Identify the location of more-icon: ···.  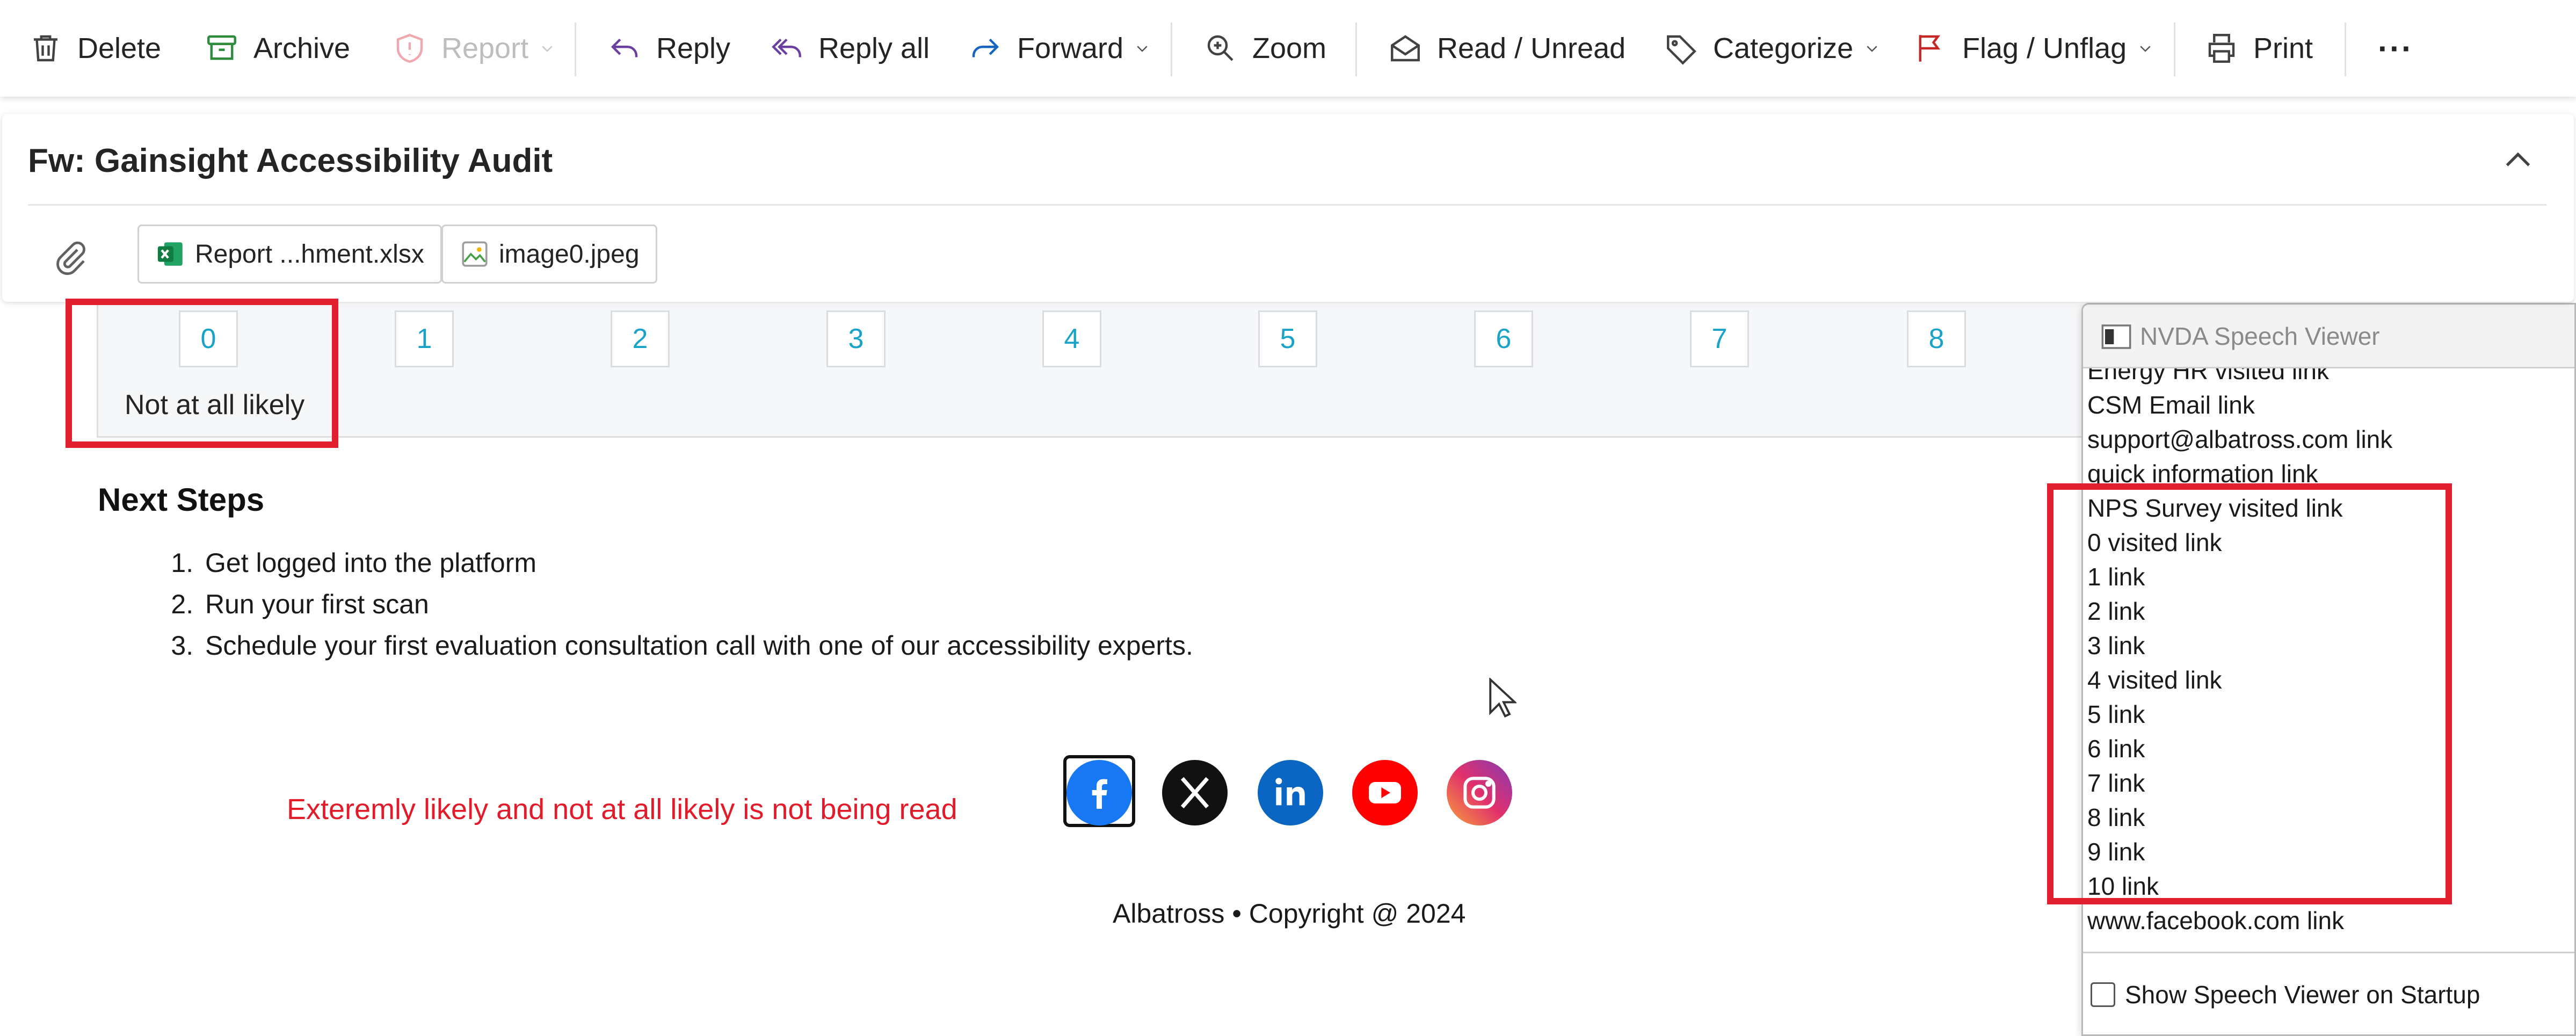
(2395, 49).